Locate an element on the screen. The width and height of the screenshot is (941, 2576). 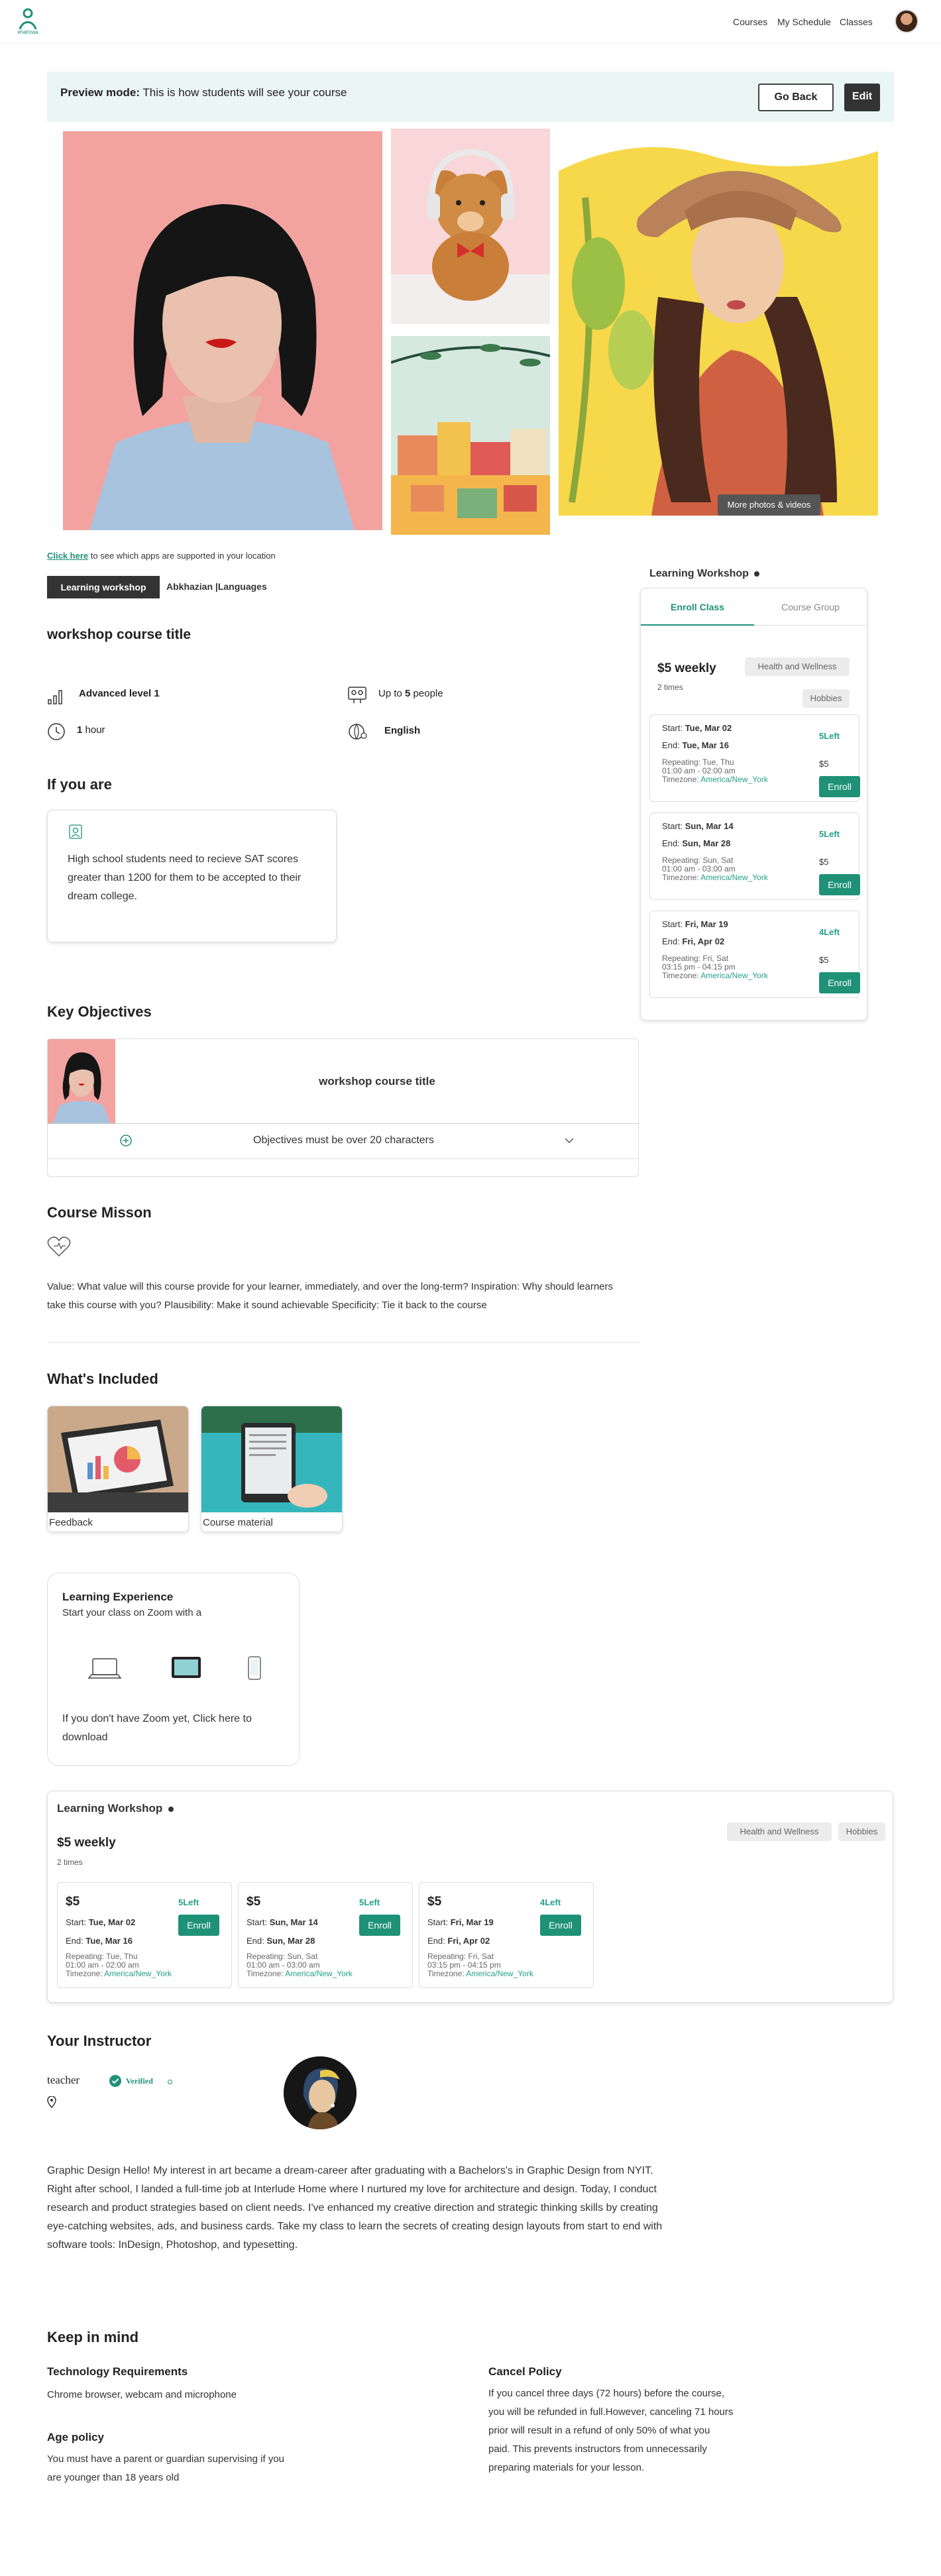
course-title: workshop course title is located at coordinates (119, 634).